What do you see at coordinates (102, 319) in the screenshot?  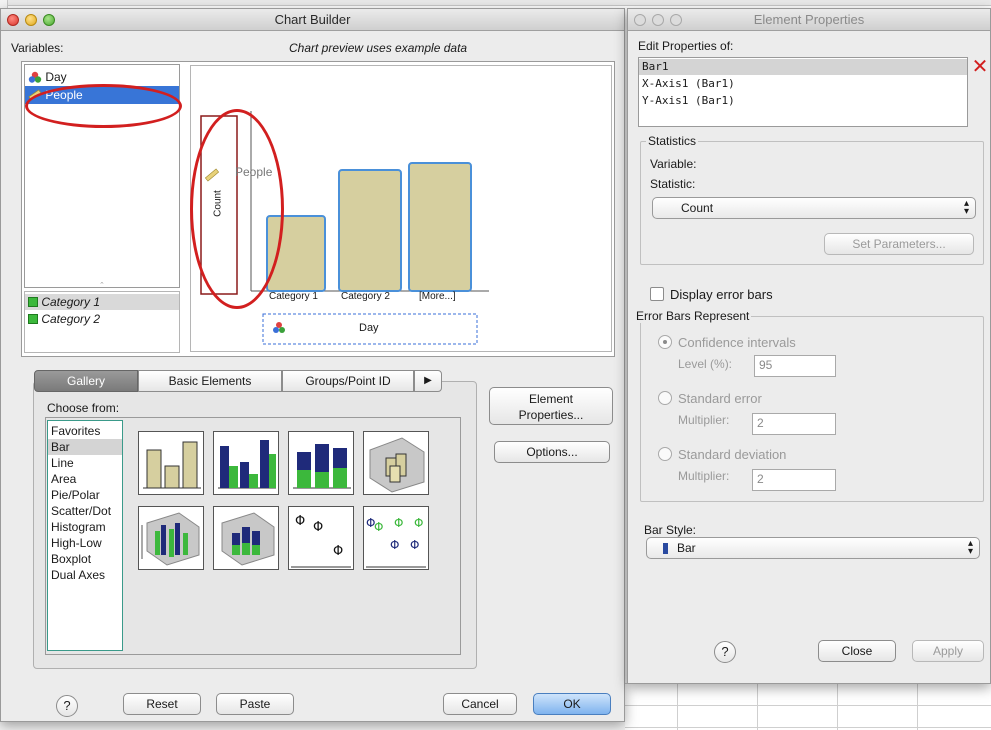 I see `category-item: Category 2` at bounding box center [102, 319].